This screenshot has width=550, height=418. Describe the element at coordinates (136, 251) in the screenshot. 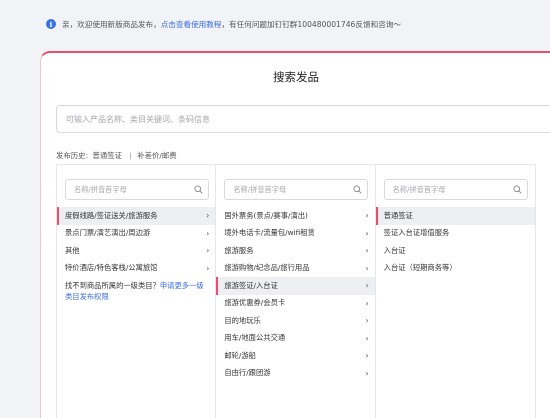

I see `category-item: 其他 ›` at that location.